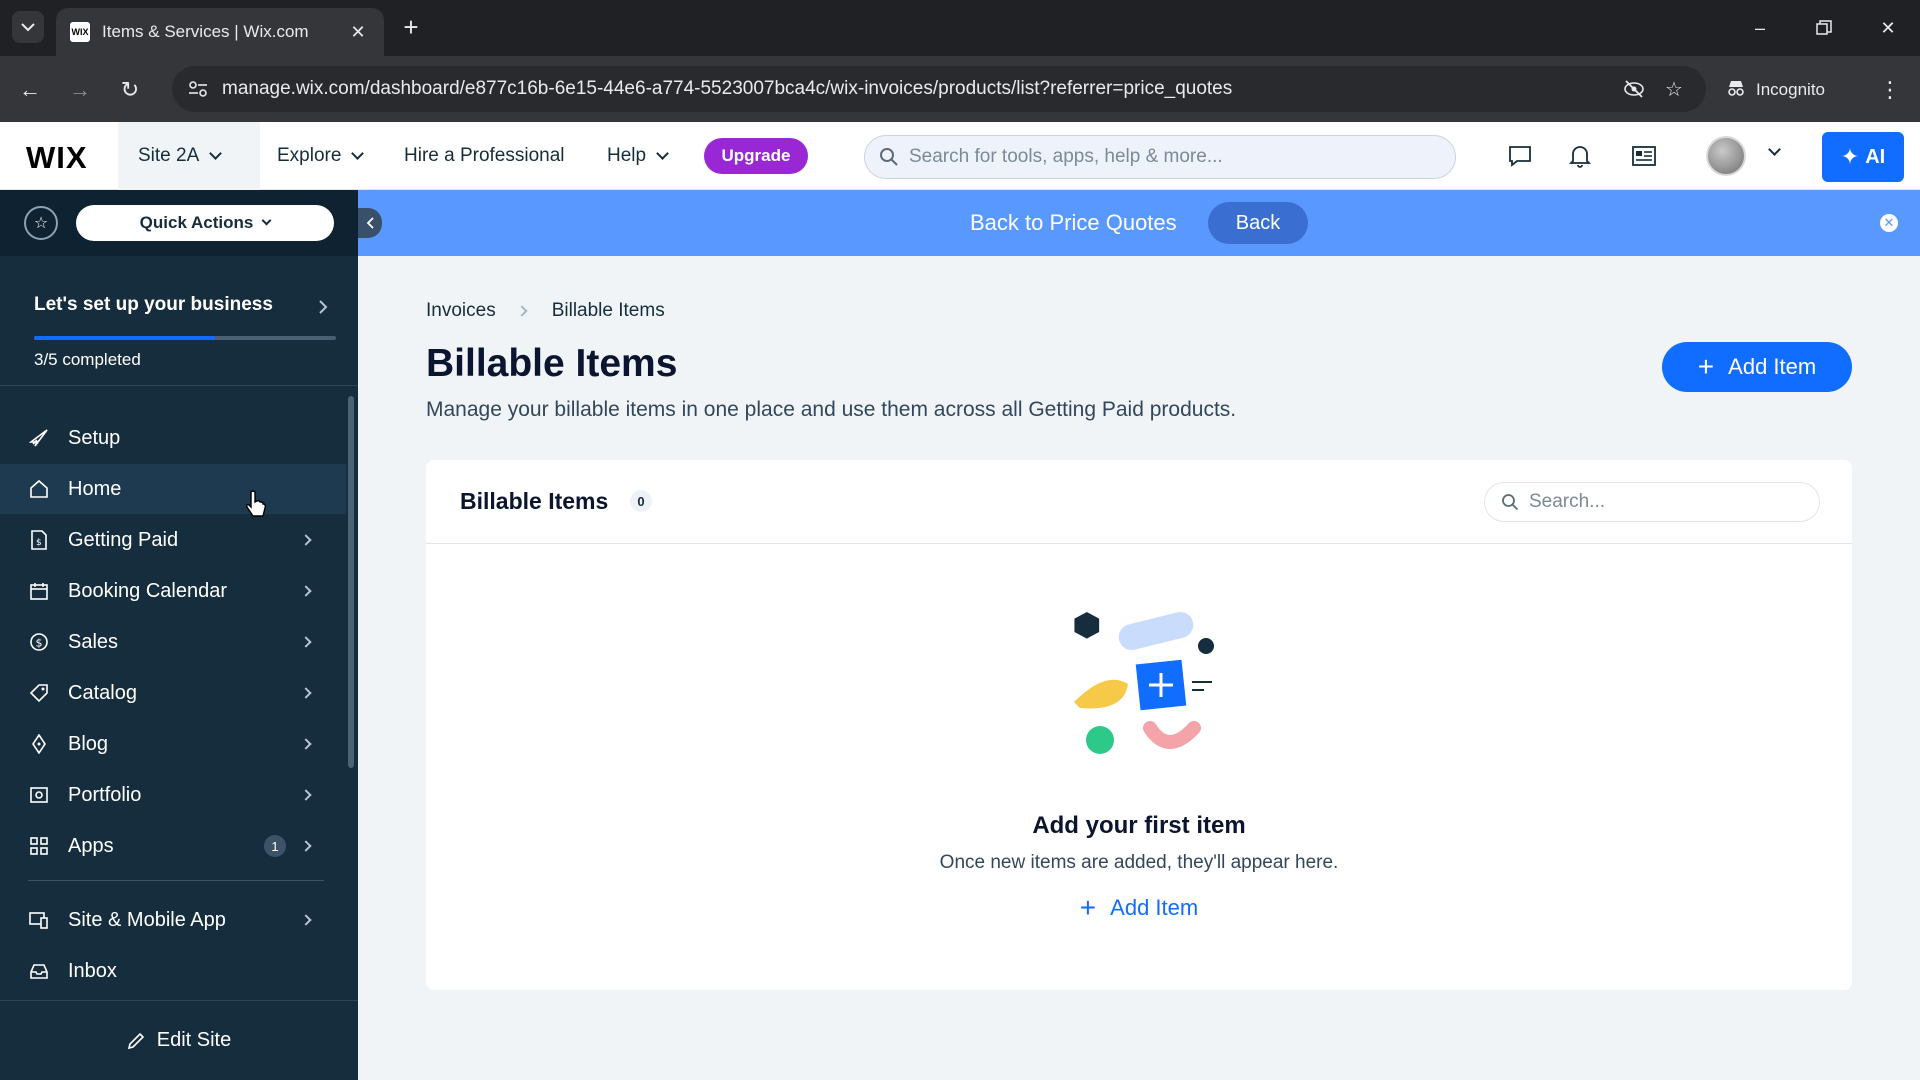 Image resolution: width=1920 pixels, height=1080 pixels. What do you see at coordinates (57, 158) in the screenshot?
I see `wix-logo: WIX` at bounding box center [57, 158].